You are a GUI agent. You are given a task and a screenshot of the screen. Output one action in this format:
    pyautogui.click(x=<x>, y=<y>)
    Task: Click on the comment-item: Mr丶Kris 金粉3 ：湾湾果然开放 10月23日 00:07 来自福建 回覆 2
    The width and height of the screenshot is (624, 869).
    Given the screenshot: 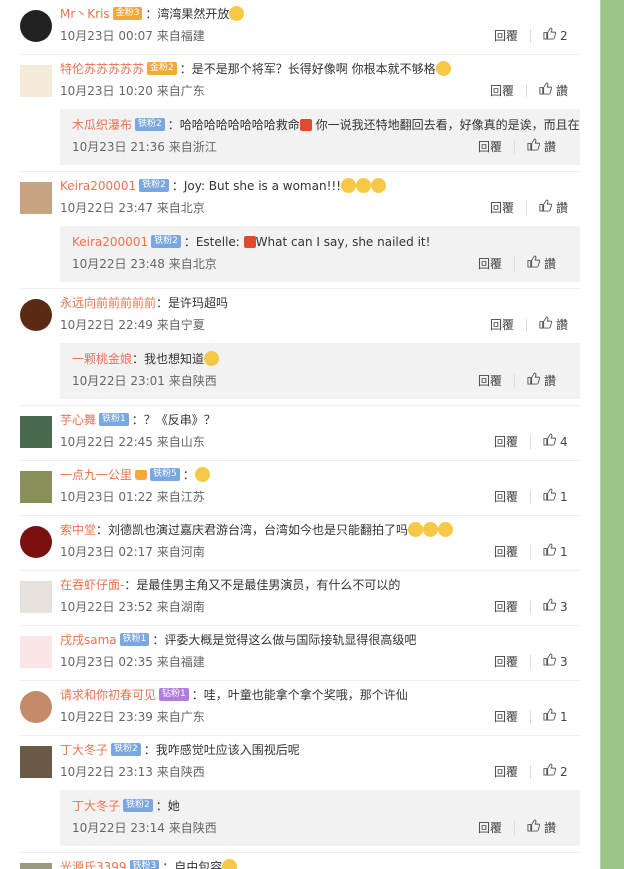 What is the action you would take?
    pyautogui.click(x=300, y=25)
    